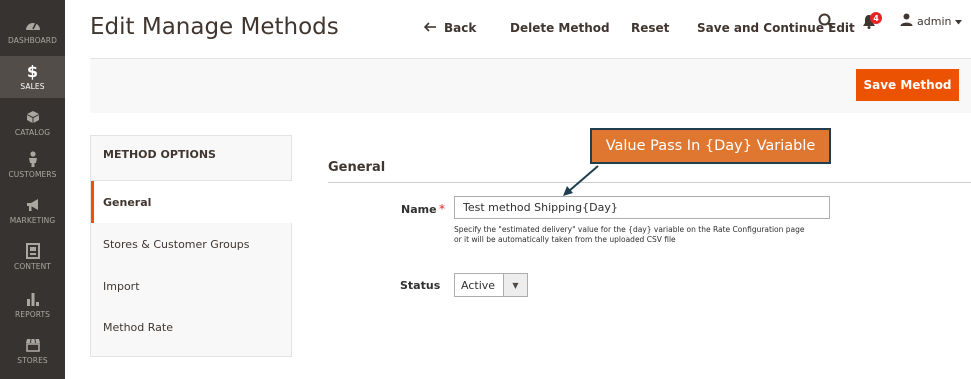 This screenshot has width=971, height=379. I want to click on sidebar-item-dashboard: DASHBOARD, so click(32, 32).